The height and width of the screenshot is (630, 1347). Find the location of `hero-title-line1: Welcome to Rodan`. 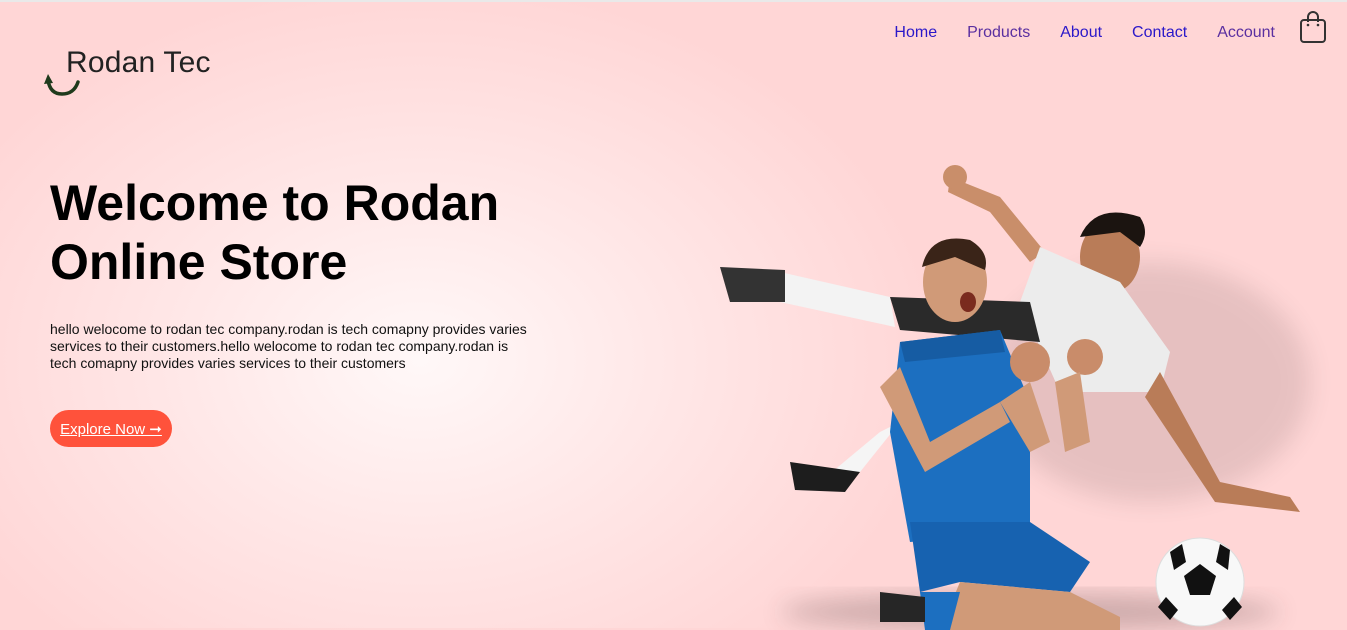

hero-title-line1: Welcome to Rodan is located at coordinates (275, 203).